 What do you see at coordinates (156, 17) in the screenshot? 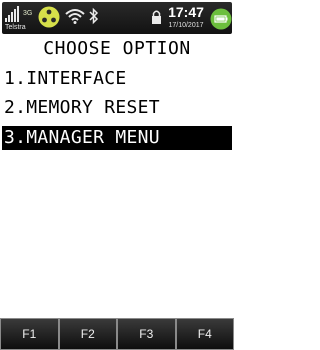
I see `lock-icon` at bounding box center [156, 17].